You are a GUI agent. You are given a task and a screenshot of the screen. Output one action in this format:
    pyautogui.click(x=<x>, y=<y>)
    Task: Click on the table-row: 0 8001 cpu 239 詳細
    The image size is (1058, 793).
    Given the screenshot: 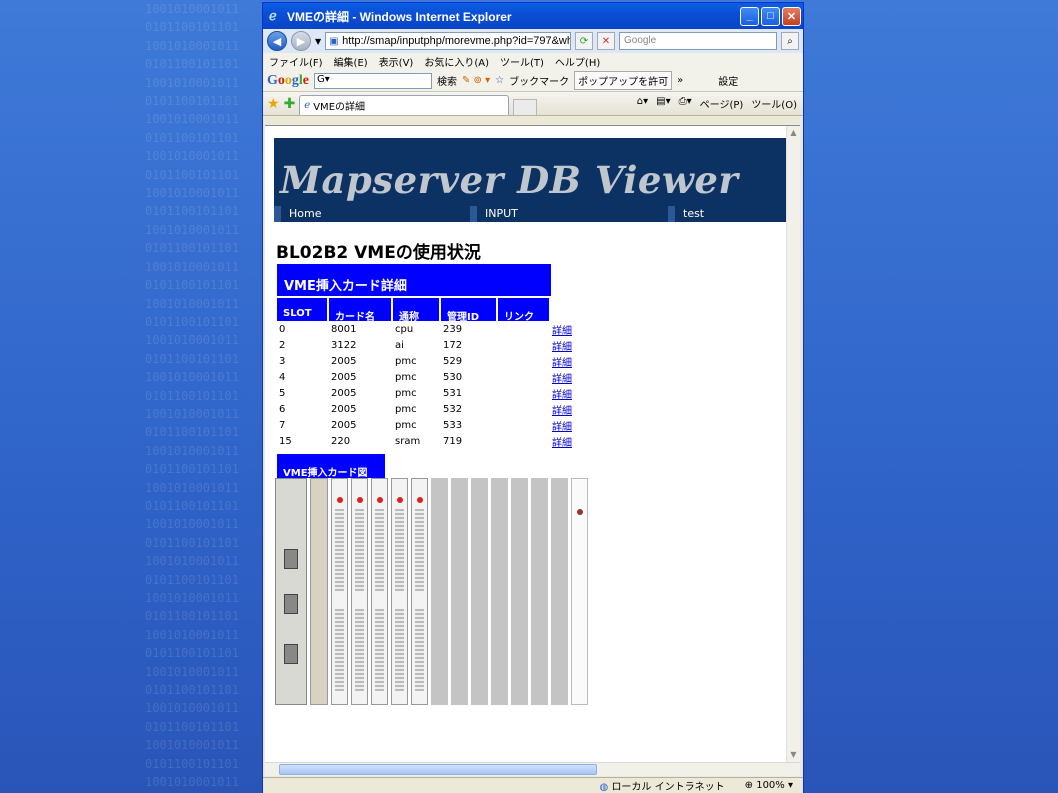 What is the action you would take?
    pyautogui.click(x=424, y=329)
    